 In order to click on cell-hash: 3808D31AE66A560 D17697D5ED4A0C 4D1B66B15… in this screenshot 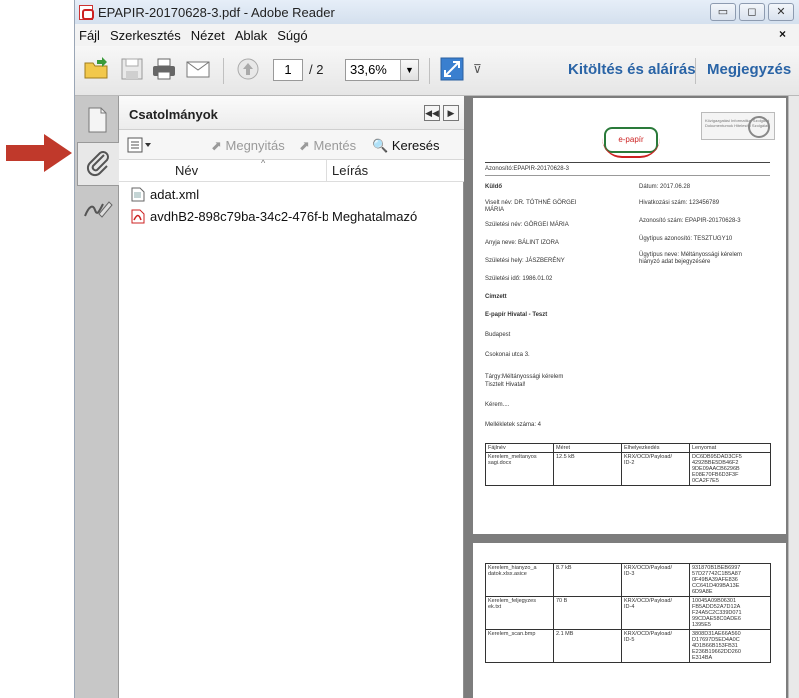, I will do `click(730, 646)`.